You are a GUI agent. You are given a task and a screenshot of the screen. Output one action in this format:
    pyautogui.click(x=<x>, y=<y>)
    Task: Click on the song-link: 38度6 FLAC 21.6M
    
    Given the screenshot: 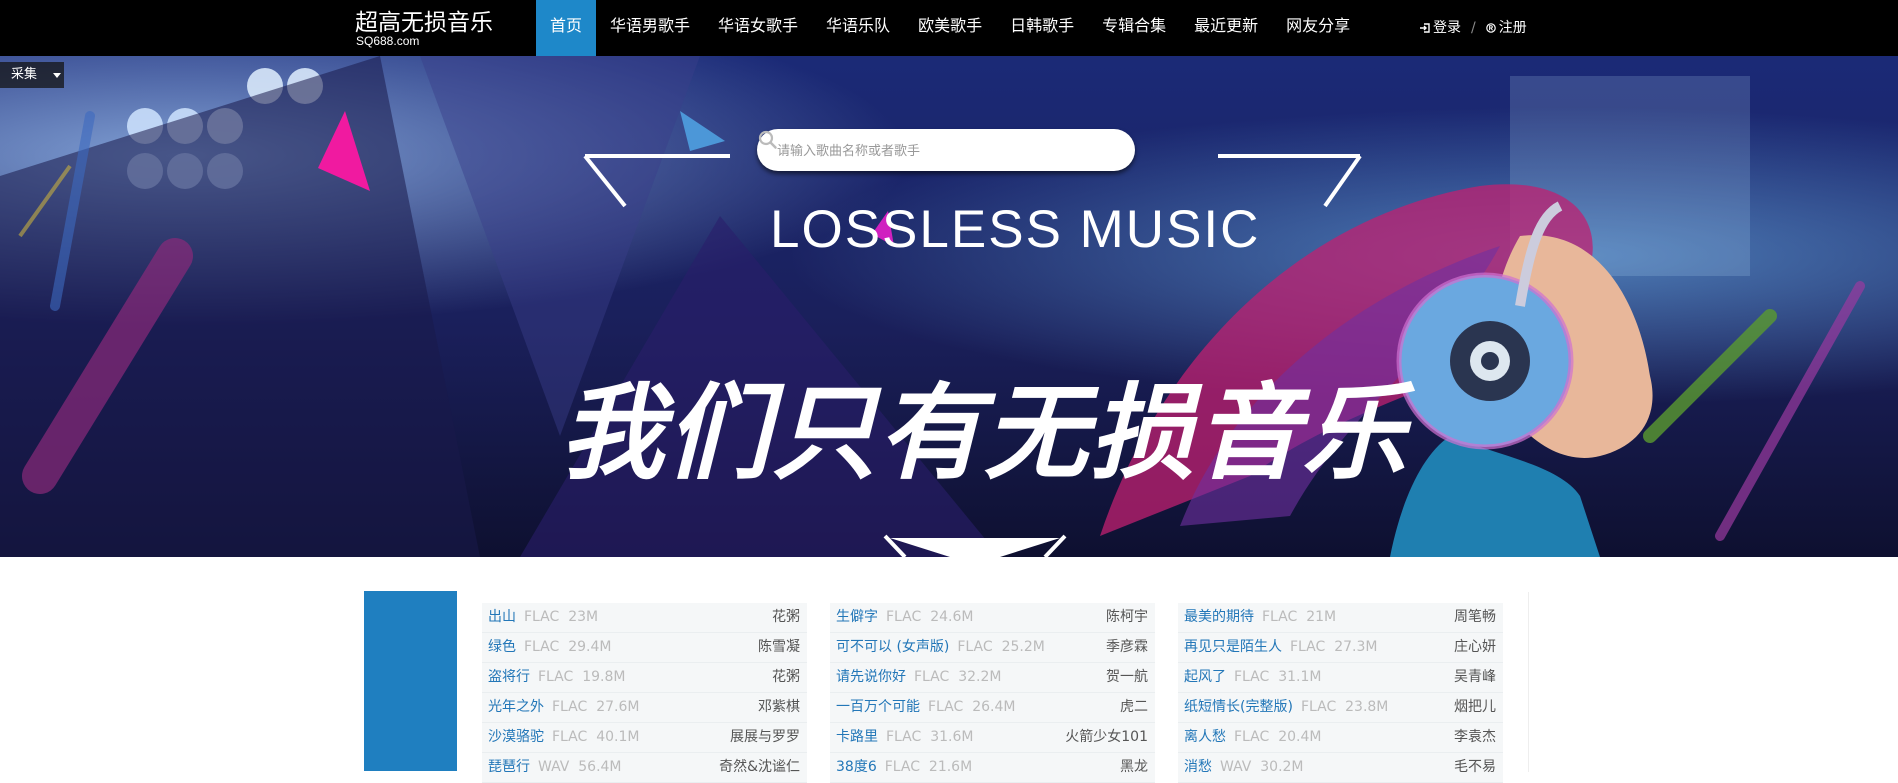 What is the action you would take?
    pyautogui.click(x=904, y=767)
    